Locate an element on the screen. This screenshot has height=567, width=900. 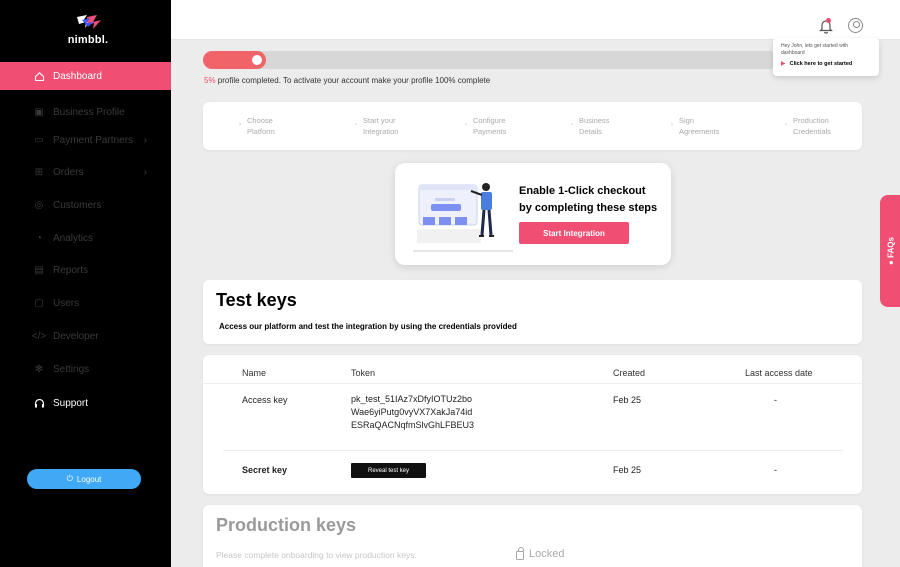
token-line: Wae6yiPutg0vyVX7XakJa74id is located at coordinates (412, 412).